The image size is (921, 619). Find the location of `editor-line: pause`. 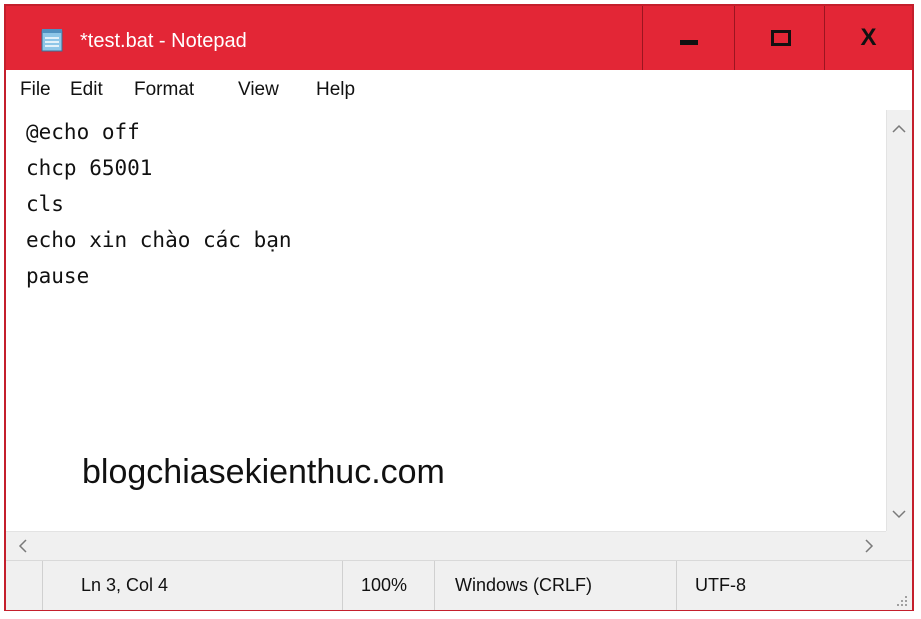

editor-line: pause is located at coordinates (58, 276).